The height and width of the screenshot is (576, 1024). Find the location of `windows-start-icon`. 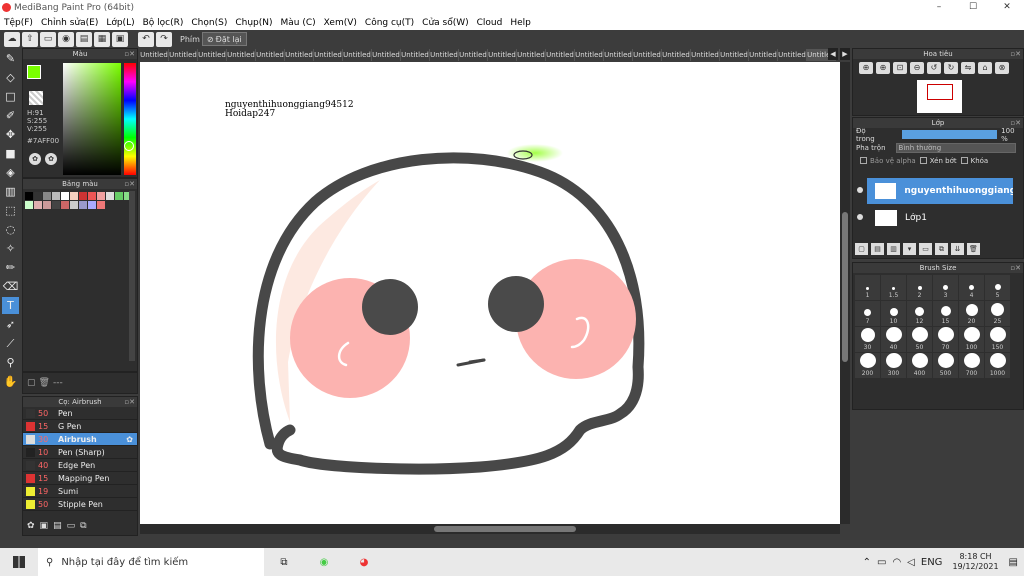

windows-start-icon is located at coordinates (19, 562).